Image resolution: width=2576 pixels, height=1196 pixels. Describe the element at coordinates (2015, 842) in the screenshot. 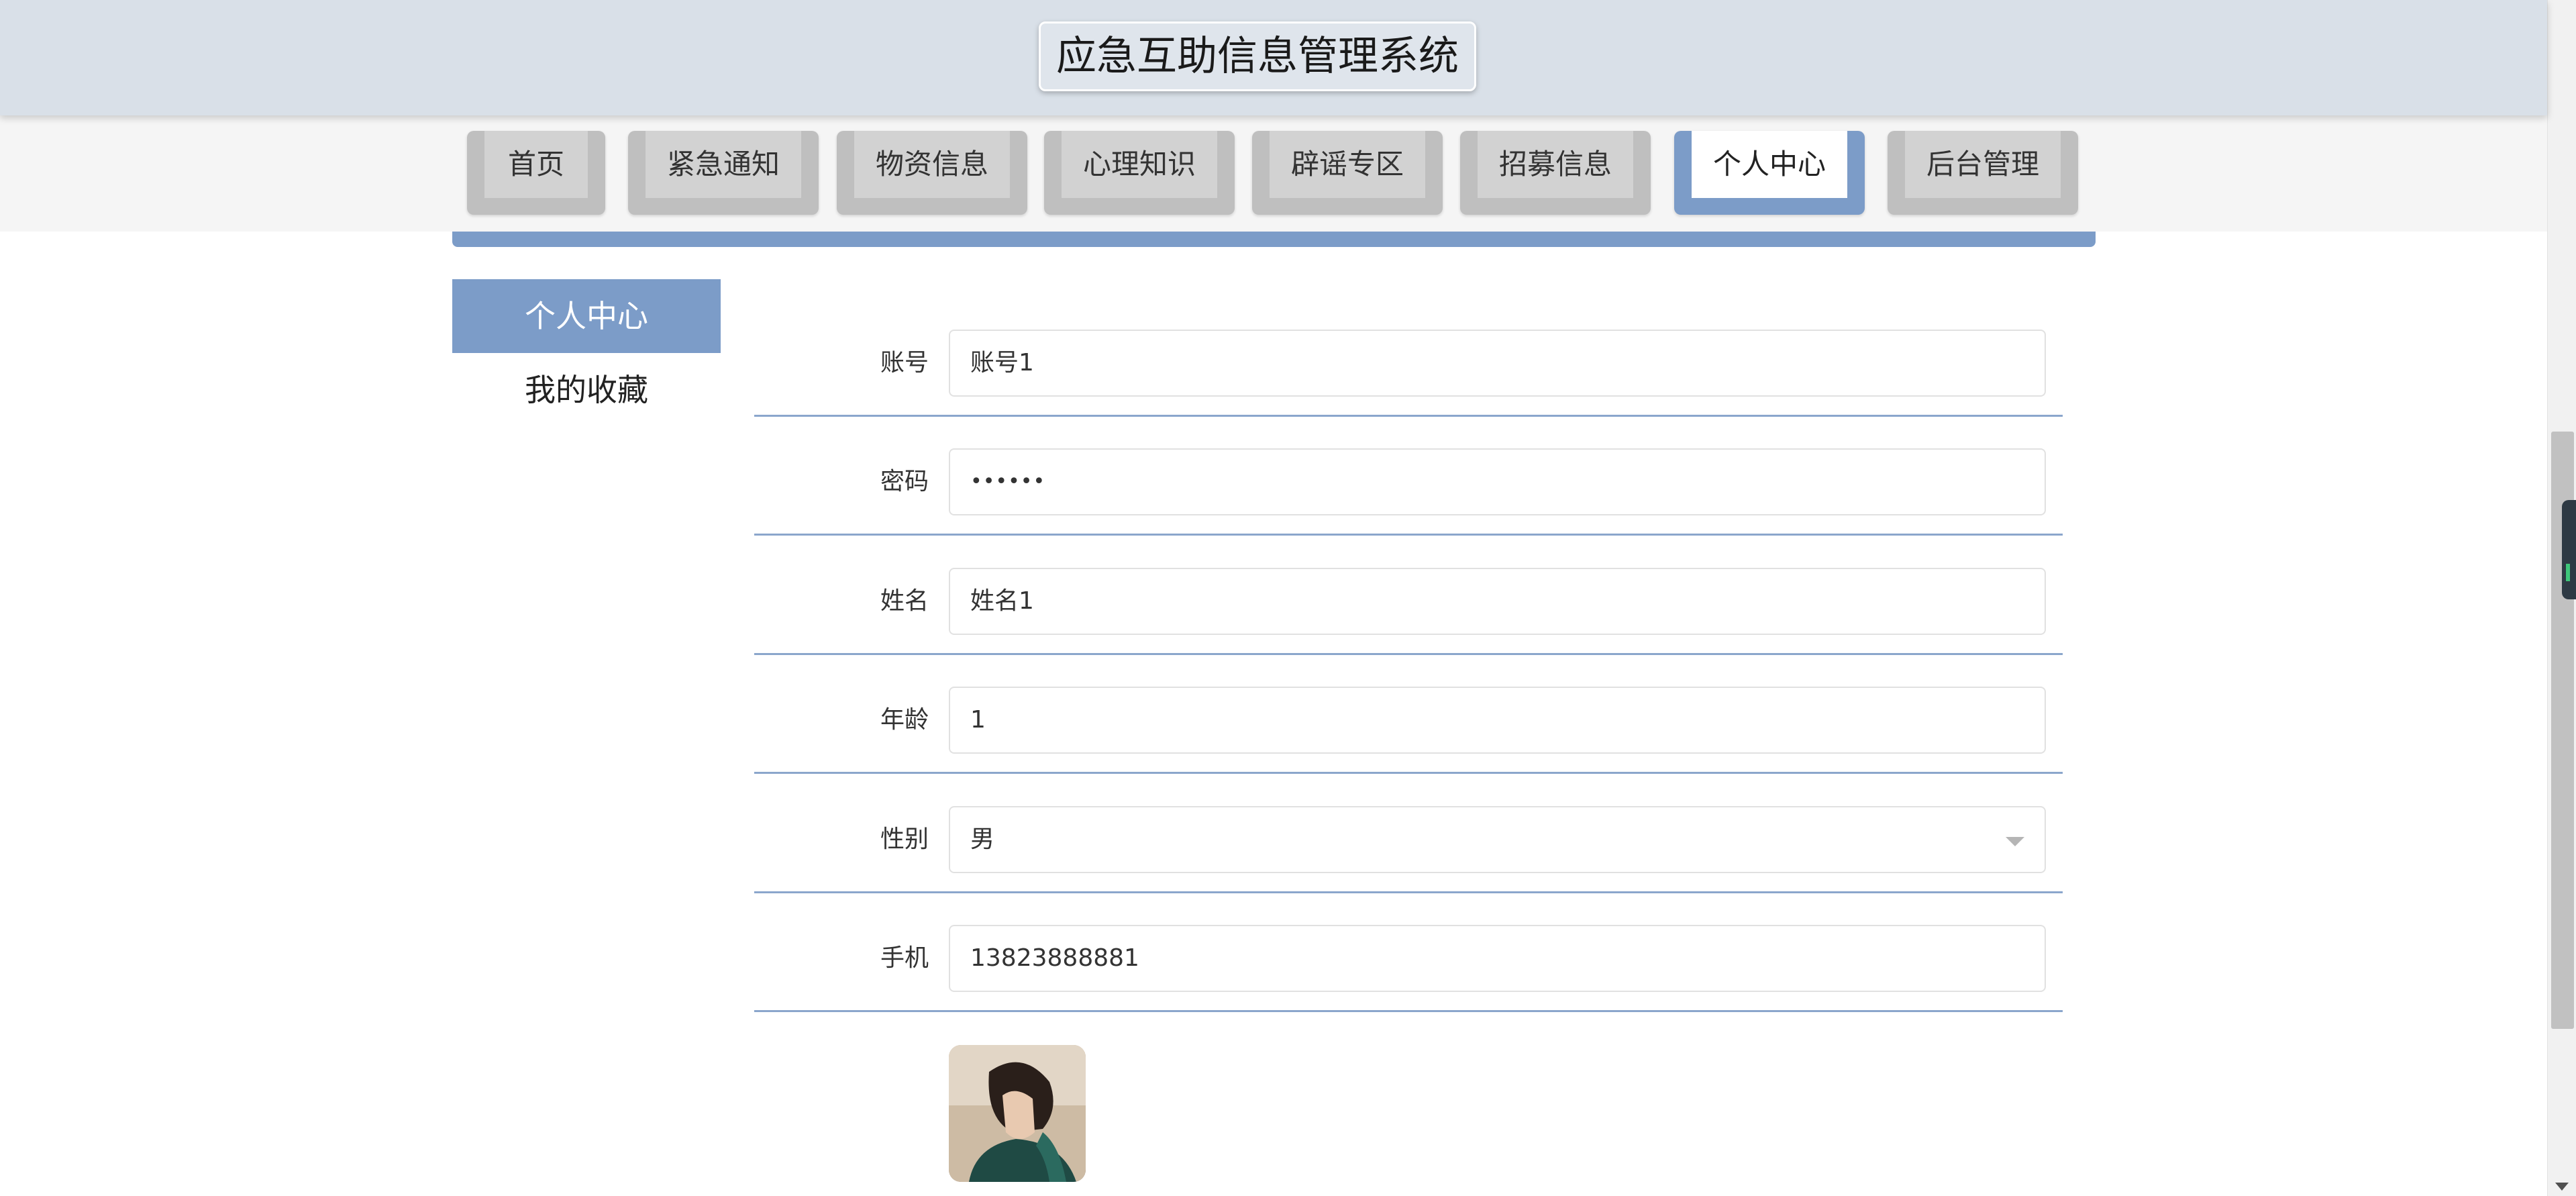

I see `chevron-down-icon` at that location.